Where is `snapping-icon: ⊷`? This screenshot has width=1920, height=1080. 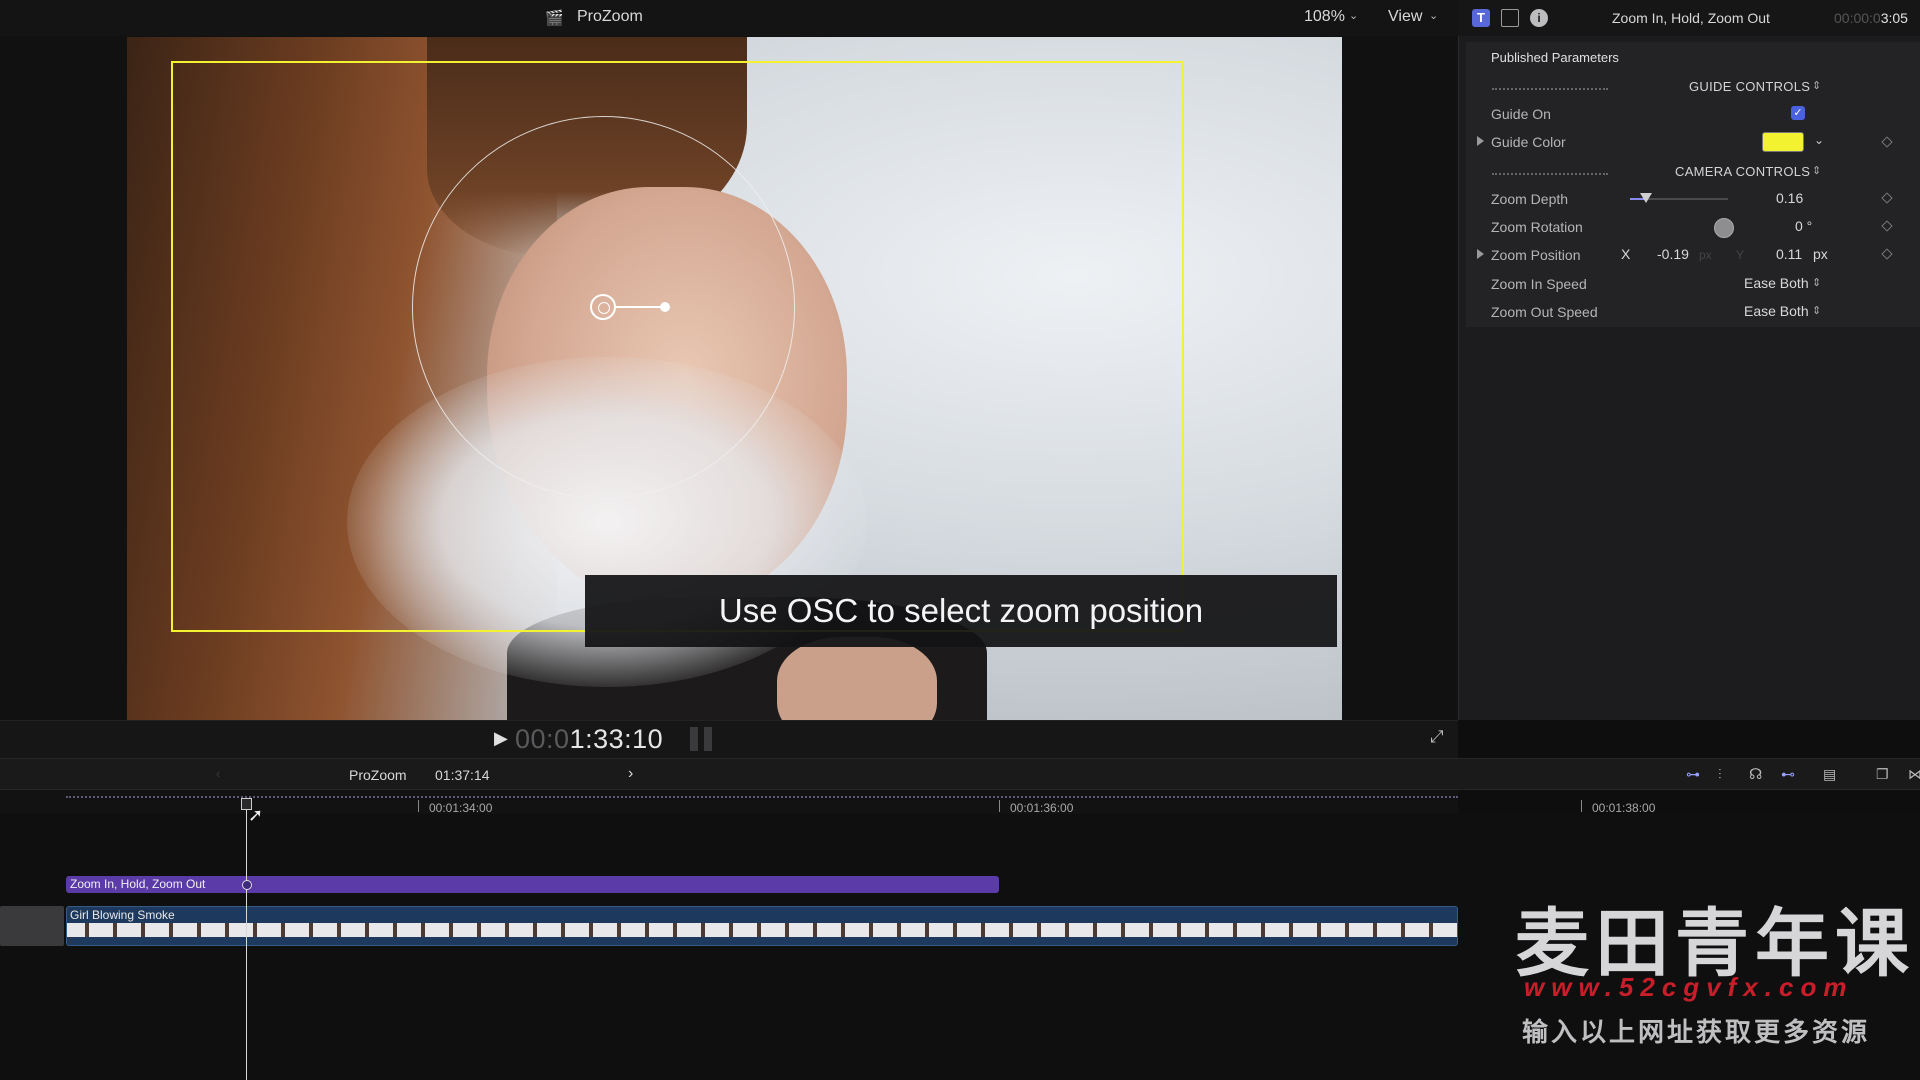
snapping-icon: ⊷ is located at coordinates (1788, 774).